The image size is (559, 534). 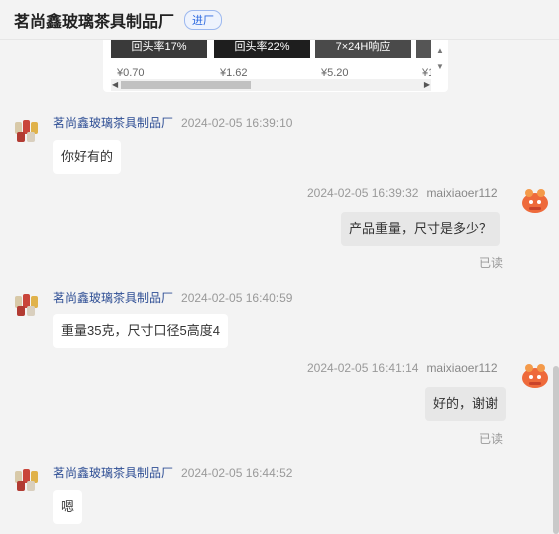 I want to click on chat-header: 茗尚鑫玻璃茶具制品厂 进厂, so click(x=279, y=20).